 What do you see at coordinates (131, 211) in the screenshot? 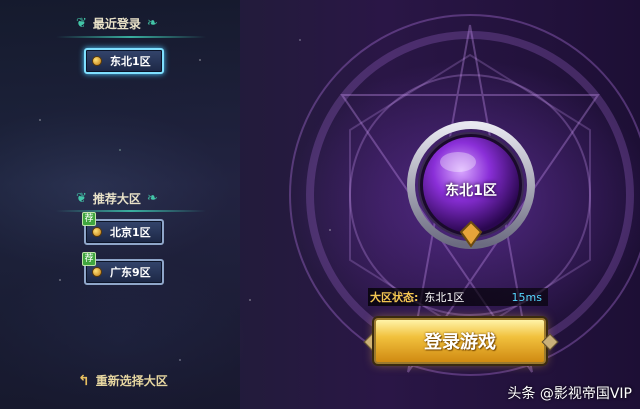
I see `recommended-header-divider` at bounding box center [131, 211].